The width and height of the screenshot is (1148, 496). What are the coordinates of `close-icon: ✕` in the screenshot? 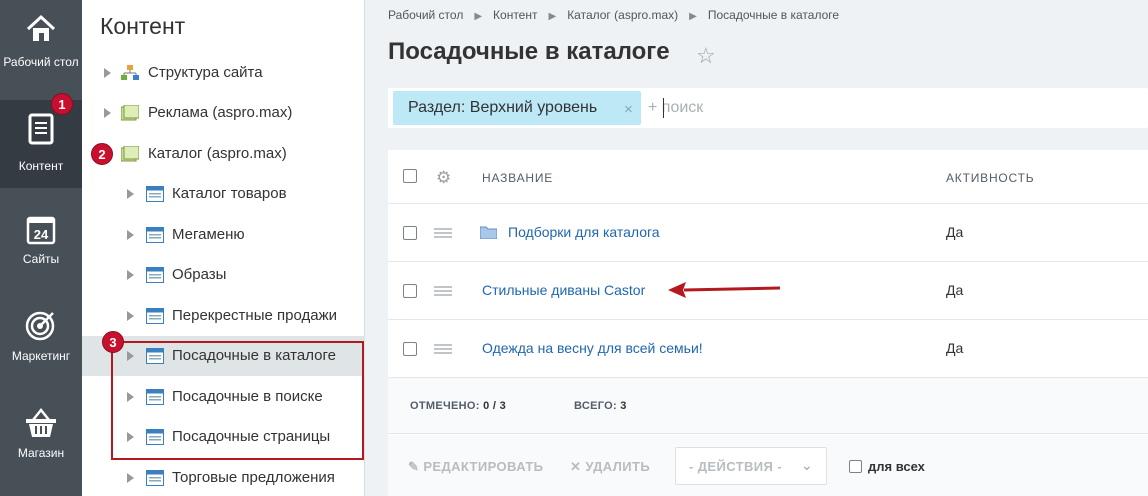 It's located at (576, 466).